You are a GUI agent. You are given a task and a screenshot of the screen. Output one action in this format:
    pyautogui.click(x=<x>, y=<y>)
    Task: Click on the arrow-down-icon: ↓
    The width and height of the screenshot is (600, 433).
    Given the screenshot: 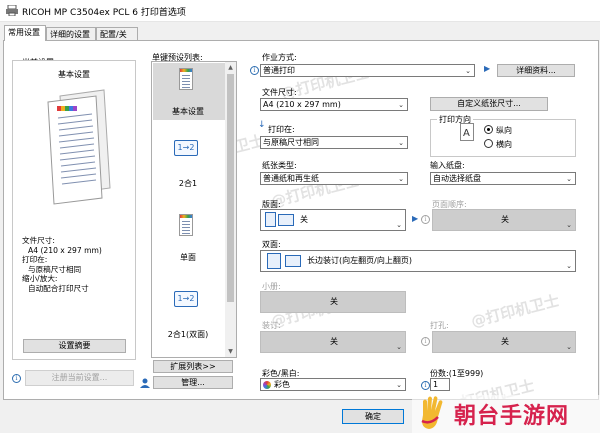 What is the action you would take?
    pyautogui.click(x=262, y=125)
    